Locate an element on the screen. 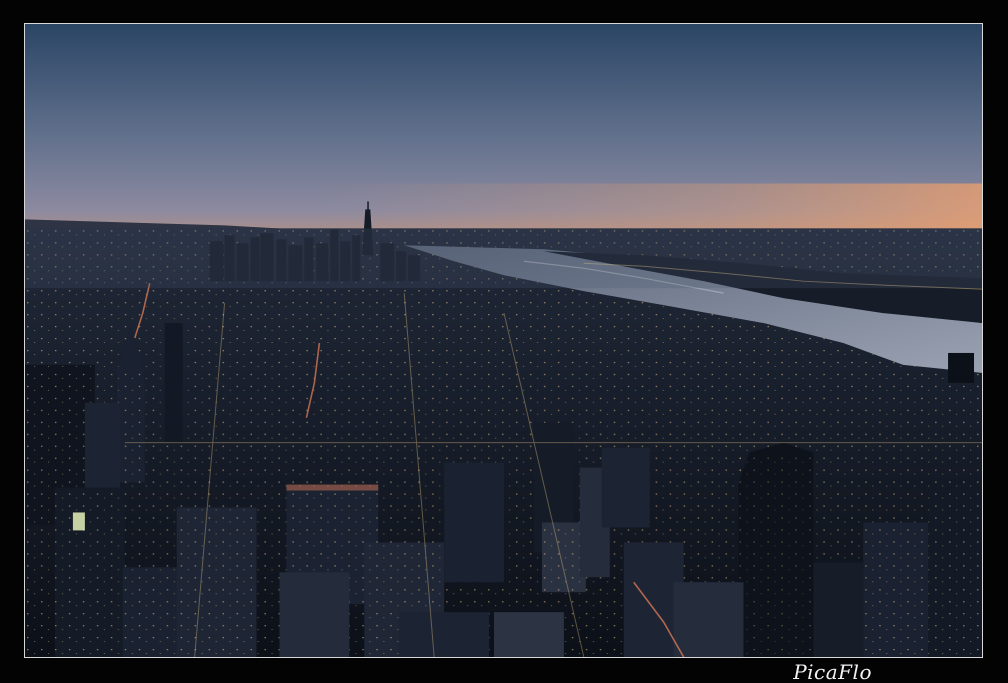 The image size is (1008, 683). watermark-signature: PicaFlo is located at coordinates (832, 671).